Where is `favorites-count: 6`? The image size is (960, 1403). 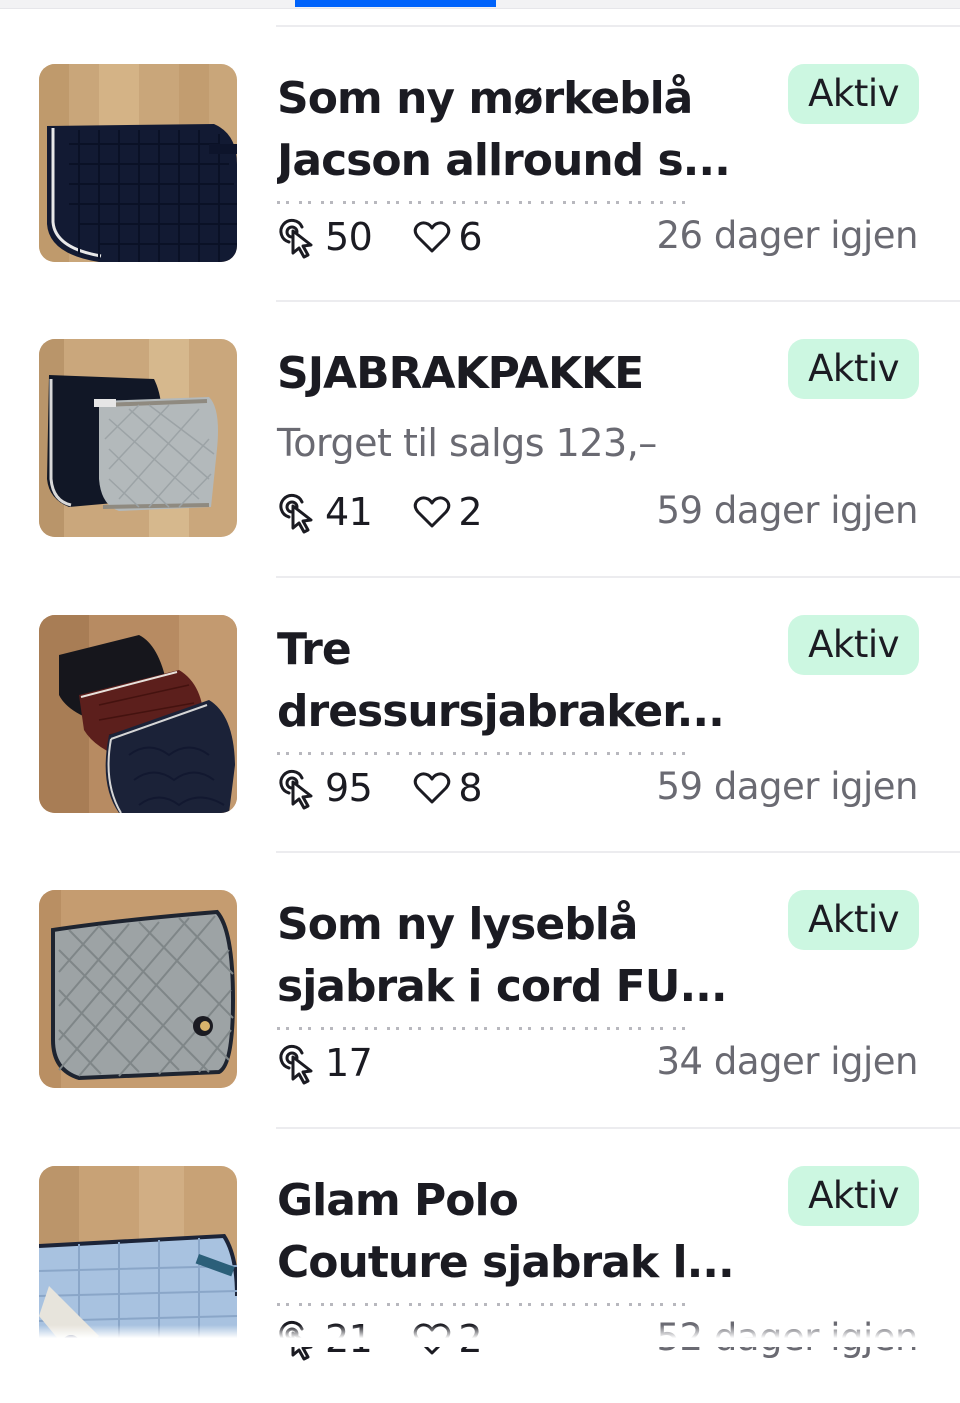
favorites-count: 6 is located at coordinates (470, 237).